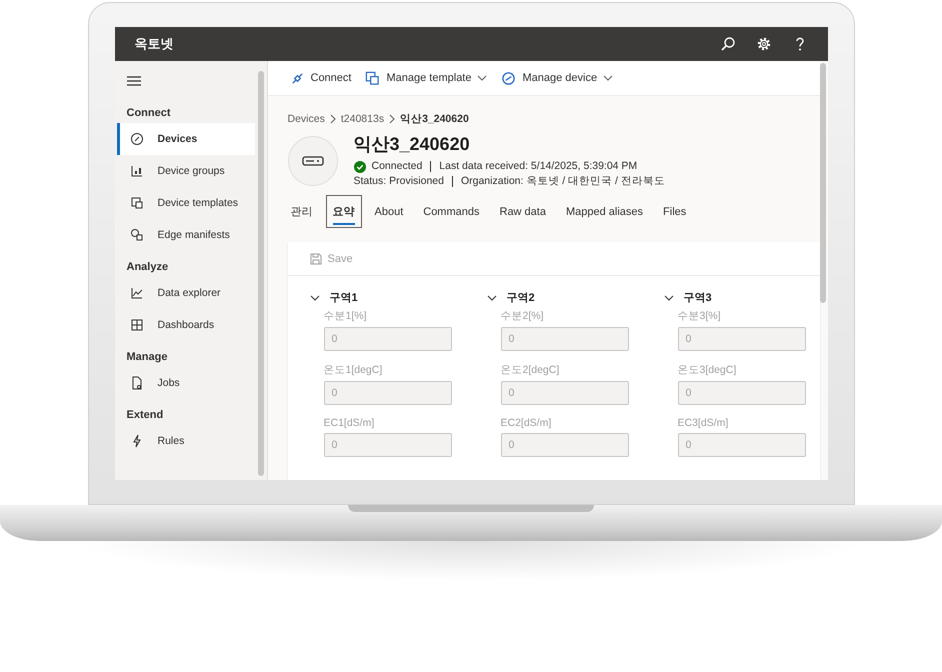 Image resolution: width=942 pixels, height=672 pixels. I want to click on field-label: 온도1[degC], so click(354, 370).